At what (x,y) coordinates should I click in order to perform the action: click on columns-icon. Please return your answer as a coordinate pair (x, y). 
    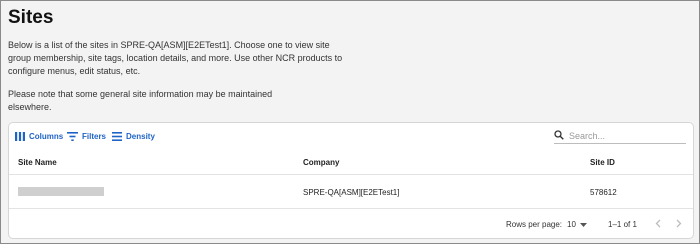
    Looking at the image, I should click on (20, 136).